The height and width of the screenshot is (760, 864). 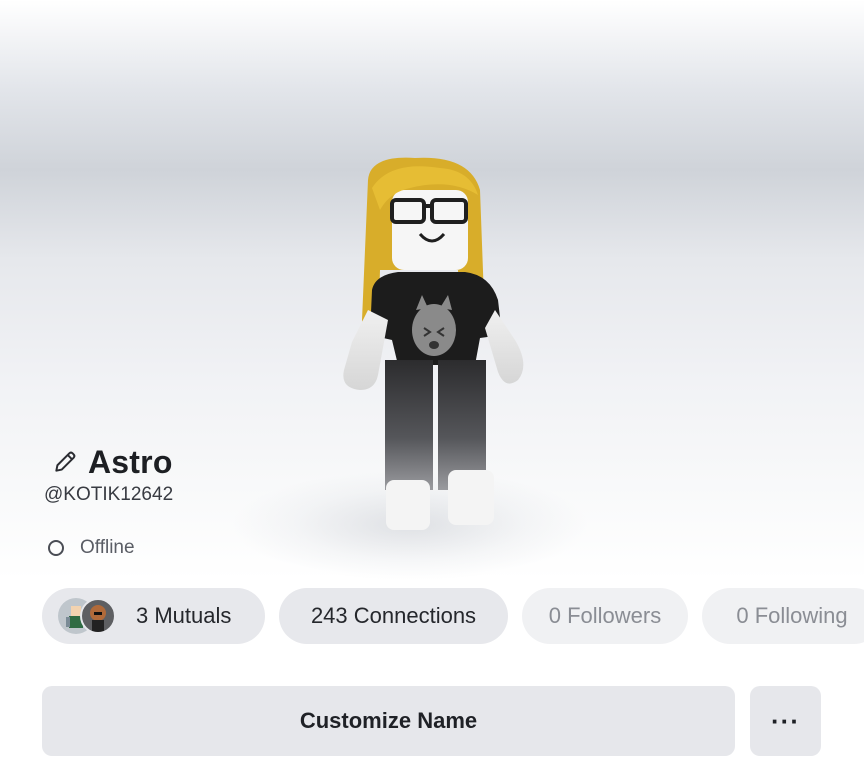 I want to click on username: @KOTIK12642, so click(x=109, y=494).